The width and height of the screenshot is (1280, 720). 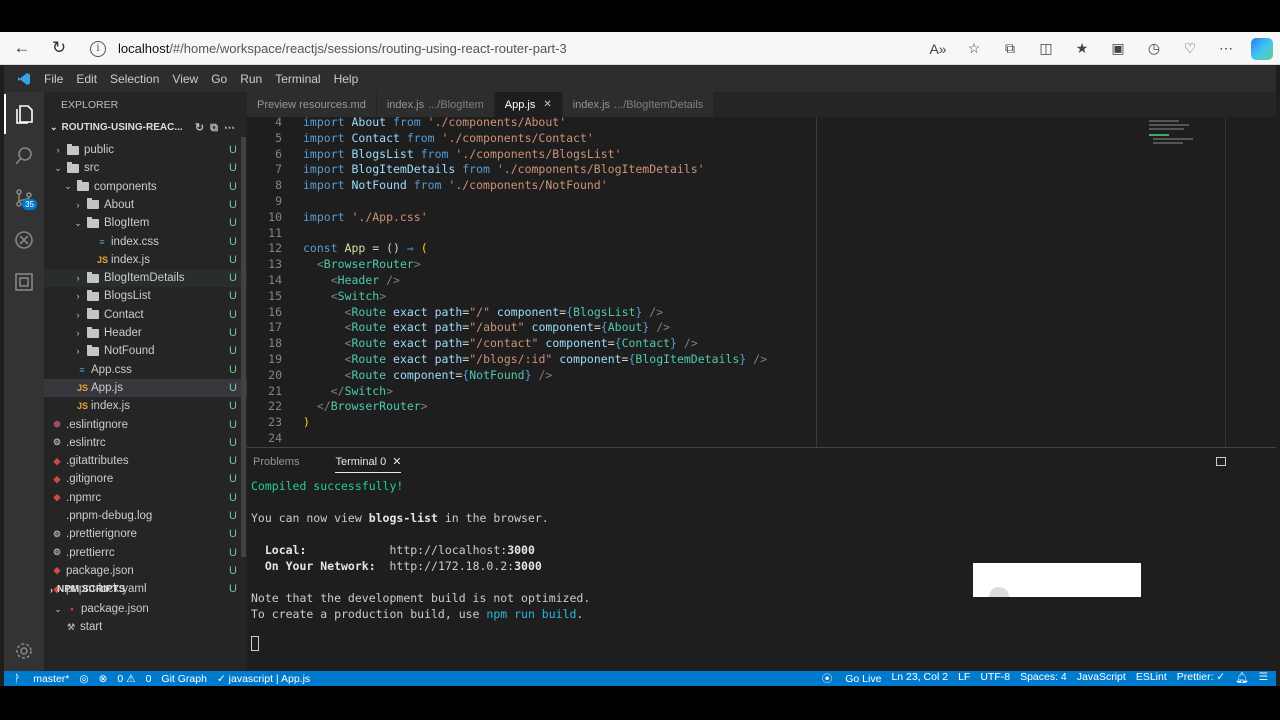 I want to click on tree-file: .pnpm-debug.log U, so click(x=145, y=516).